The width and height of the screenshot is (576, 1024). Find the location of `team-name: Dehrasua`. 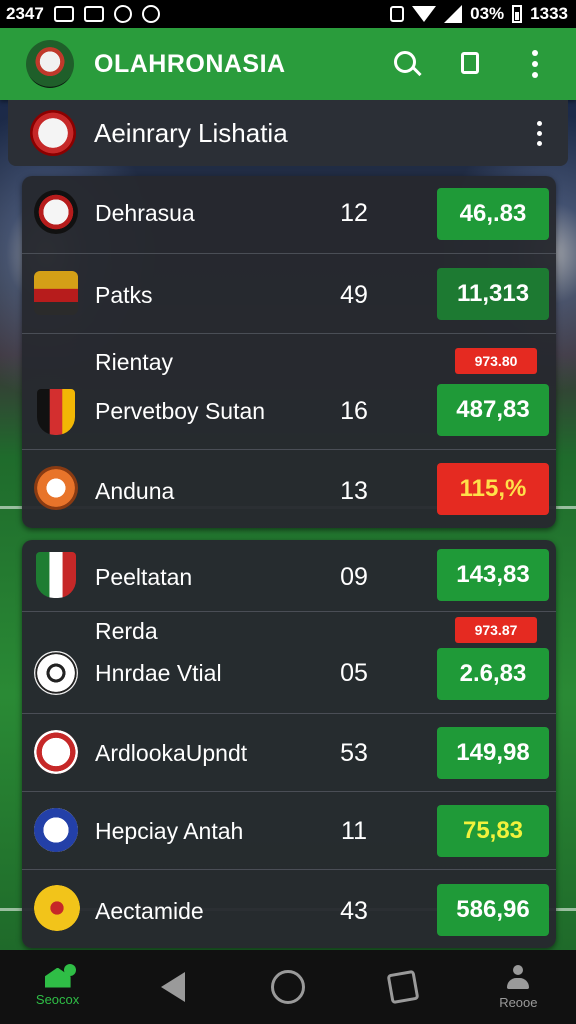

team-name: Dehrasua is located at coordinates (145, 213).